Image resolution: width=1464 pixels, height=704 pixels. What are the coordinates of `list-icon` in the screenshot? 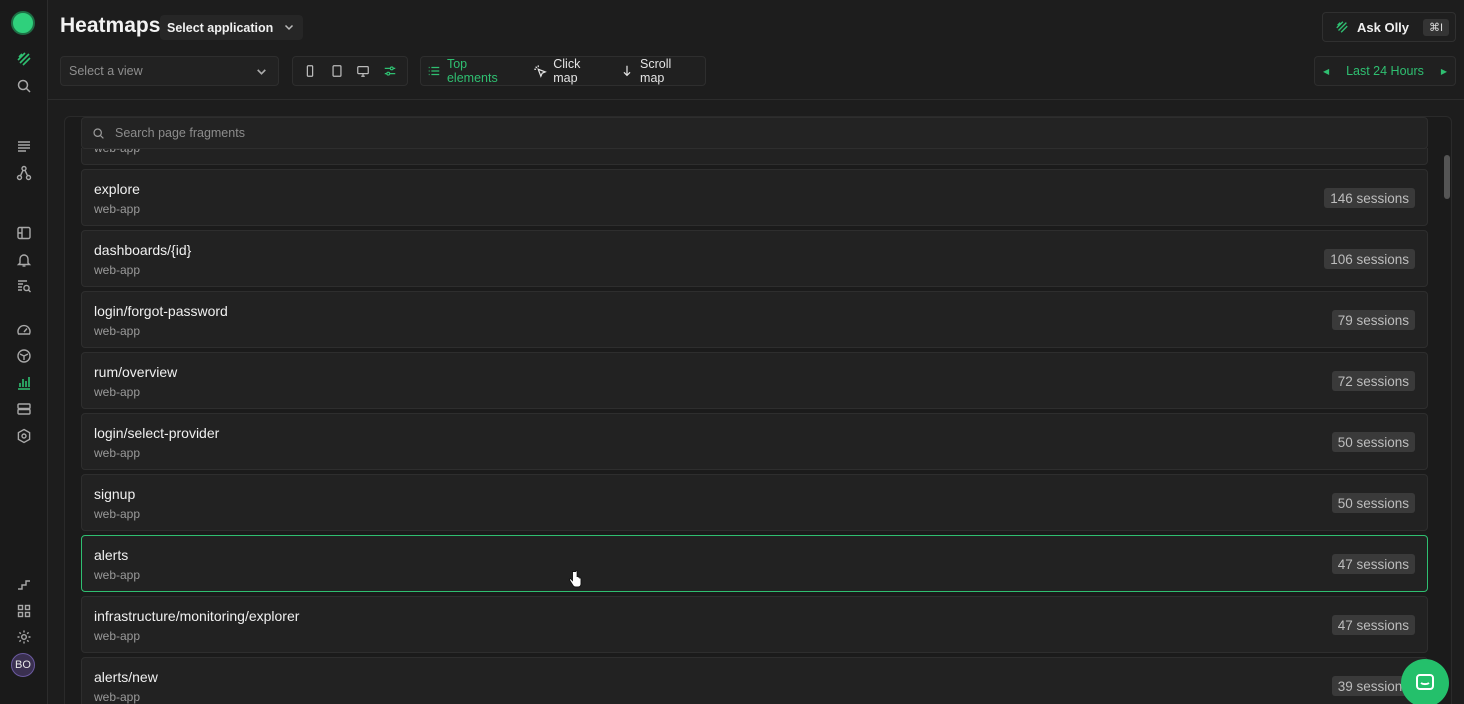 It's located at (434, 71).